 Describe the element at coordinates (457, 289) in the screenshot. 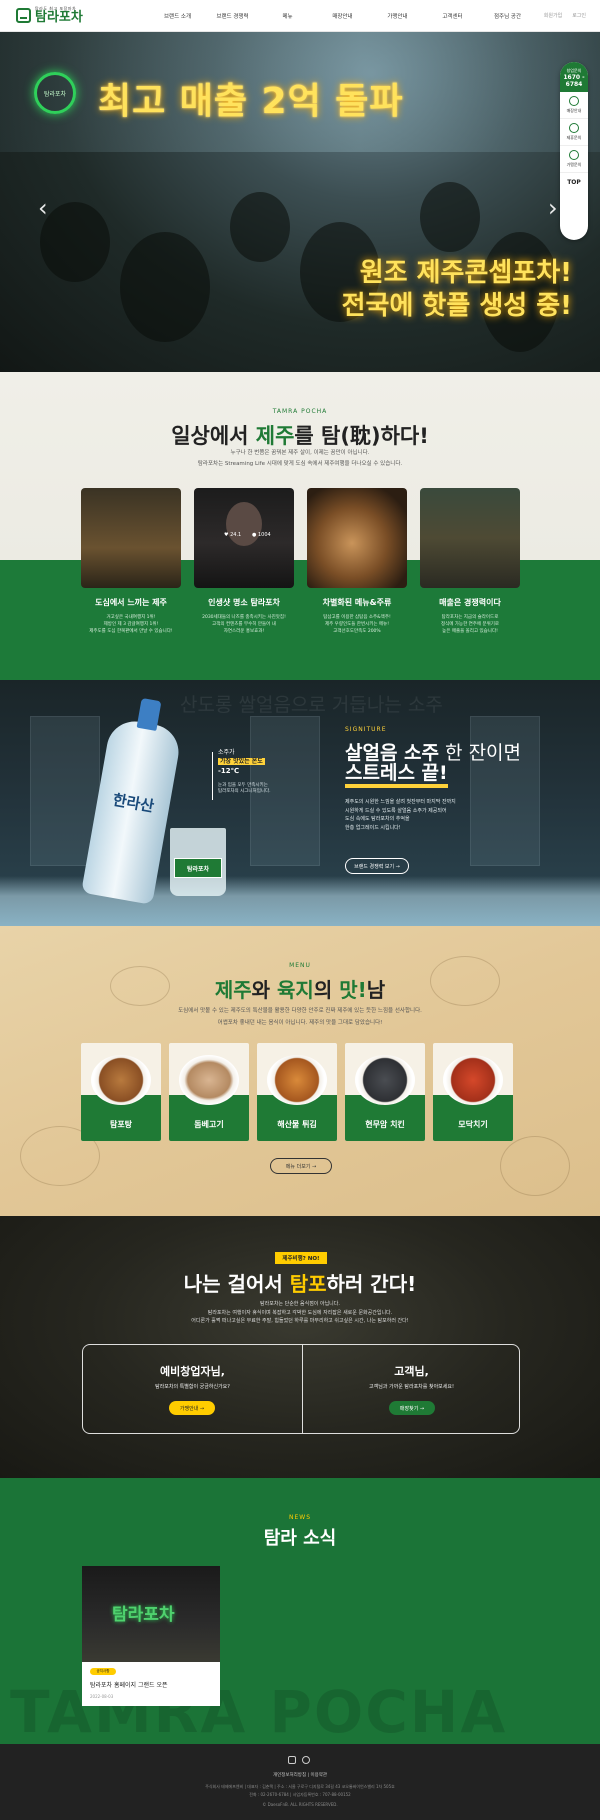

I see `hero-subheadline: 원조 제주콘셉포차! 전국에 핫플 생성 중!` at that location.